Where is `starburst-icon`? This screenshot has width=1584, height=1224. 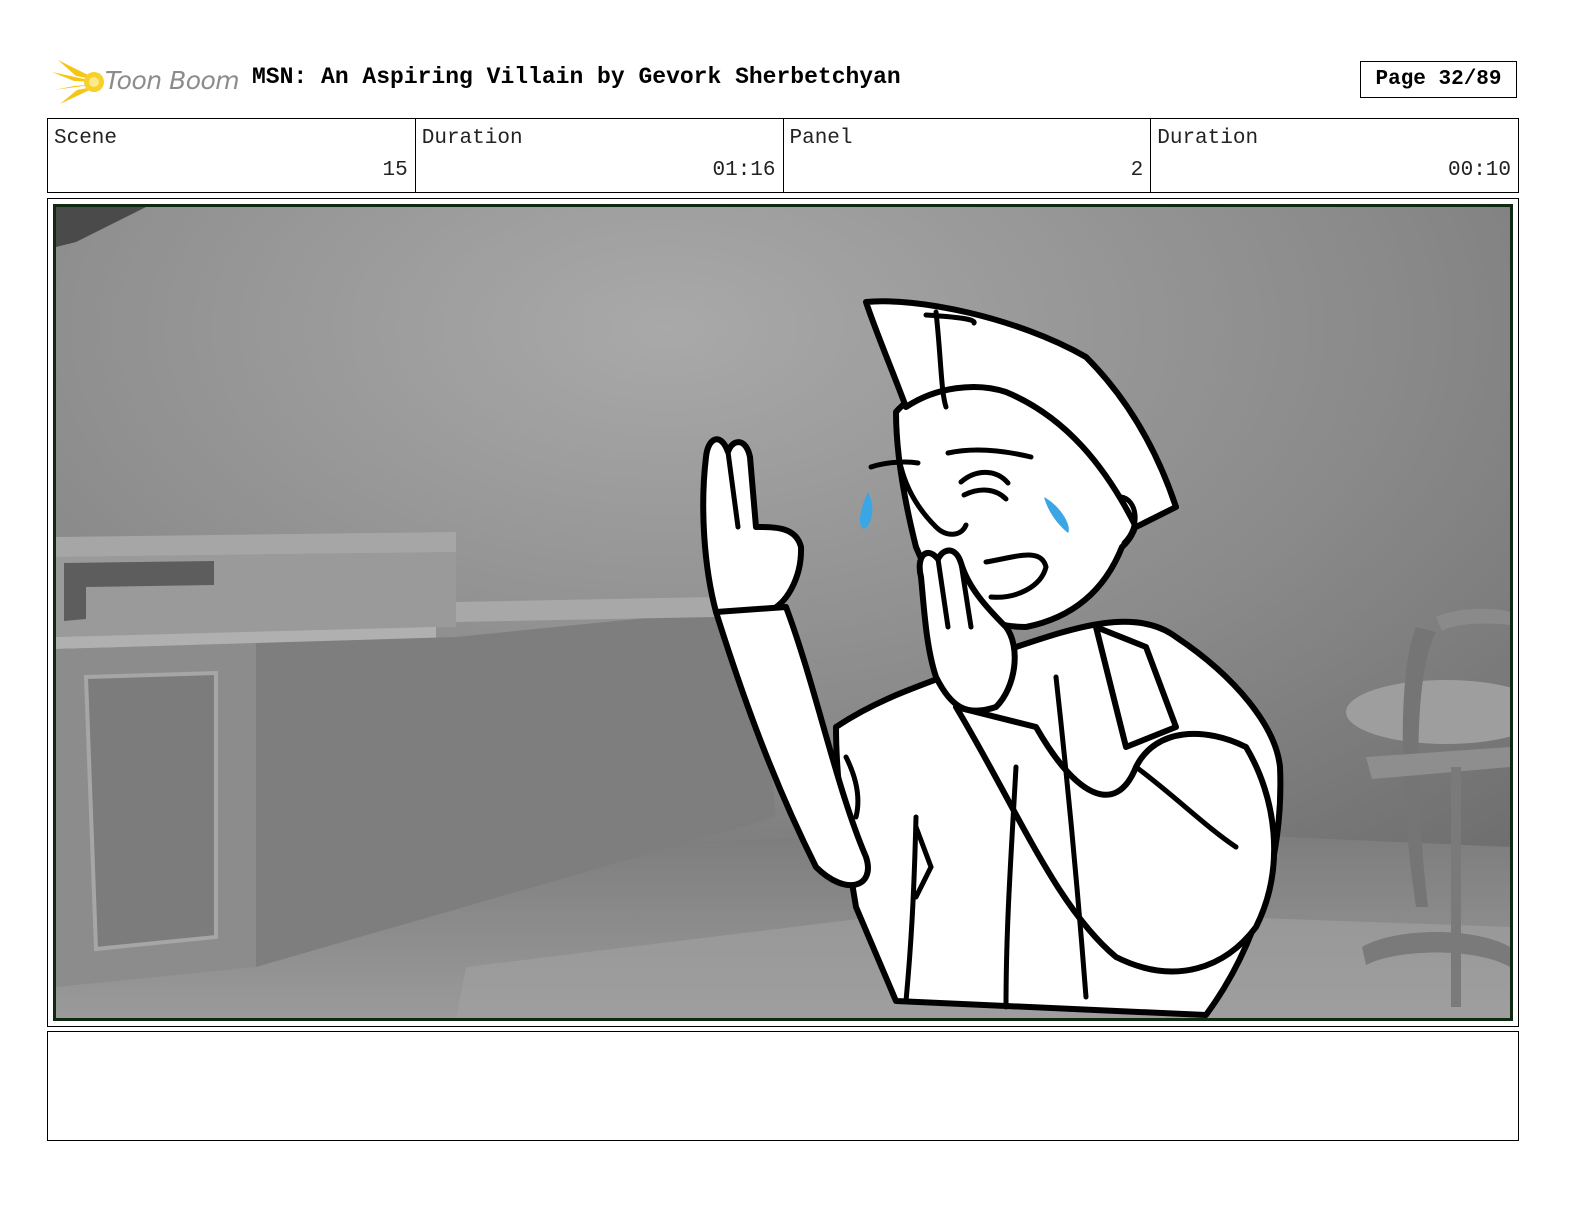
starburst-icon is located at coordinates (78, 82).